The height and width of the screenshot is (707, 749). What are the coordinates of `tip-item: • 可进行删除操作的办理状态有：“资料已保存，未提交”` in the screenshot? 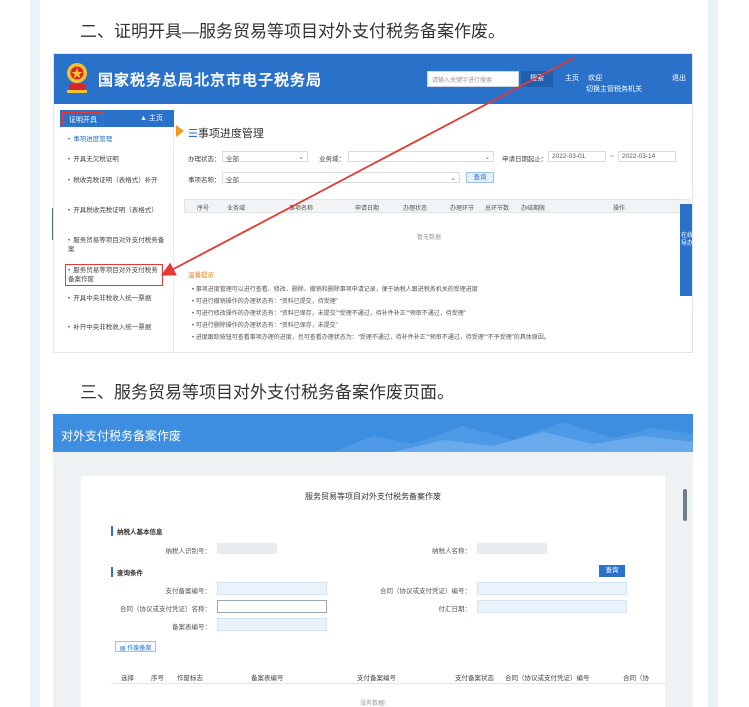 It's located at (265, 326).